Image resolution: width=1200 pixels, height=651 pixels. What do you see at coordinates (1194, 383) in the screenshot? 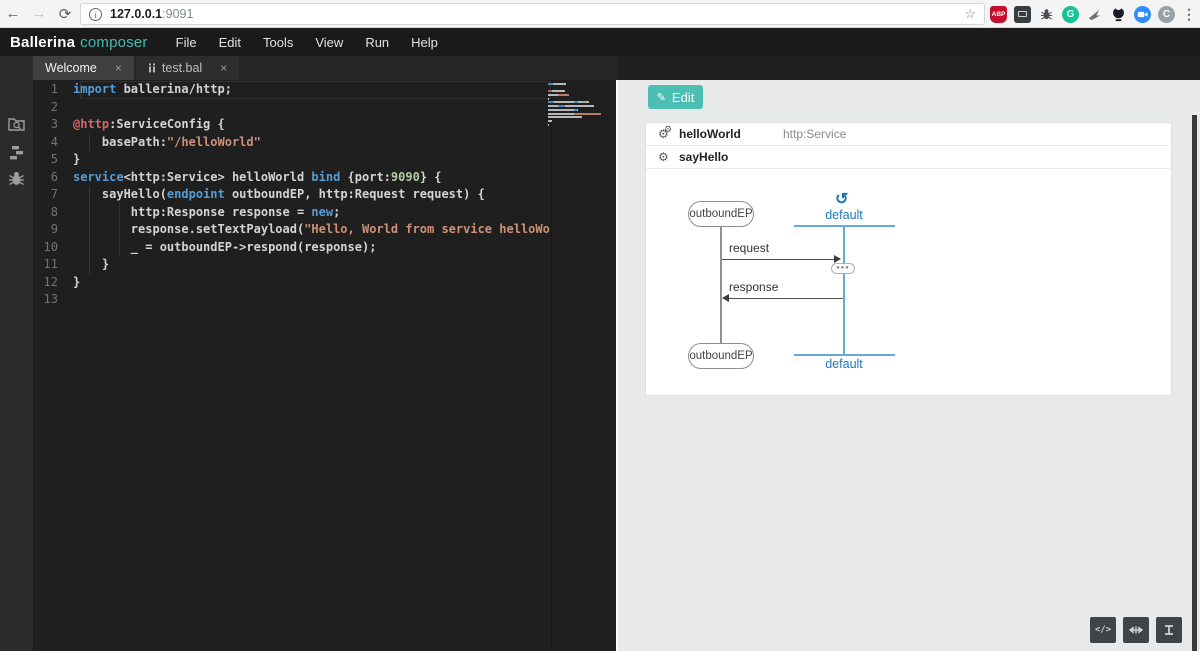
I see `vertical-scrollbar` at bounding box center [1194, 383].